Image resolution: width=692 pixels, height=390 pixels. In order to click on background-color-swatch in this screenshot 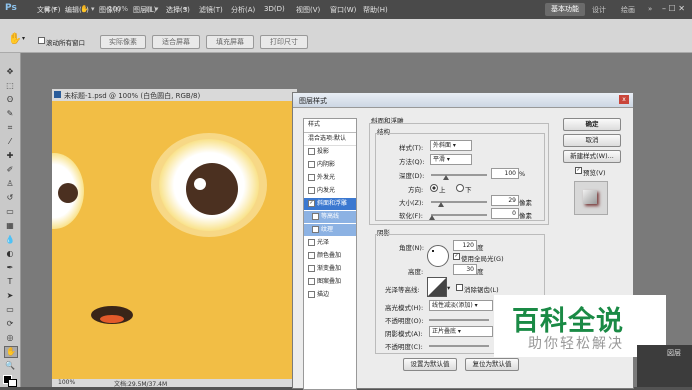, I will do `click(12, 383)`.